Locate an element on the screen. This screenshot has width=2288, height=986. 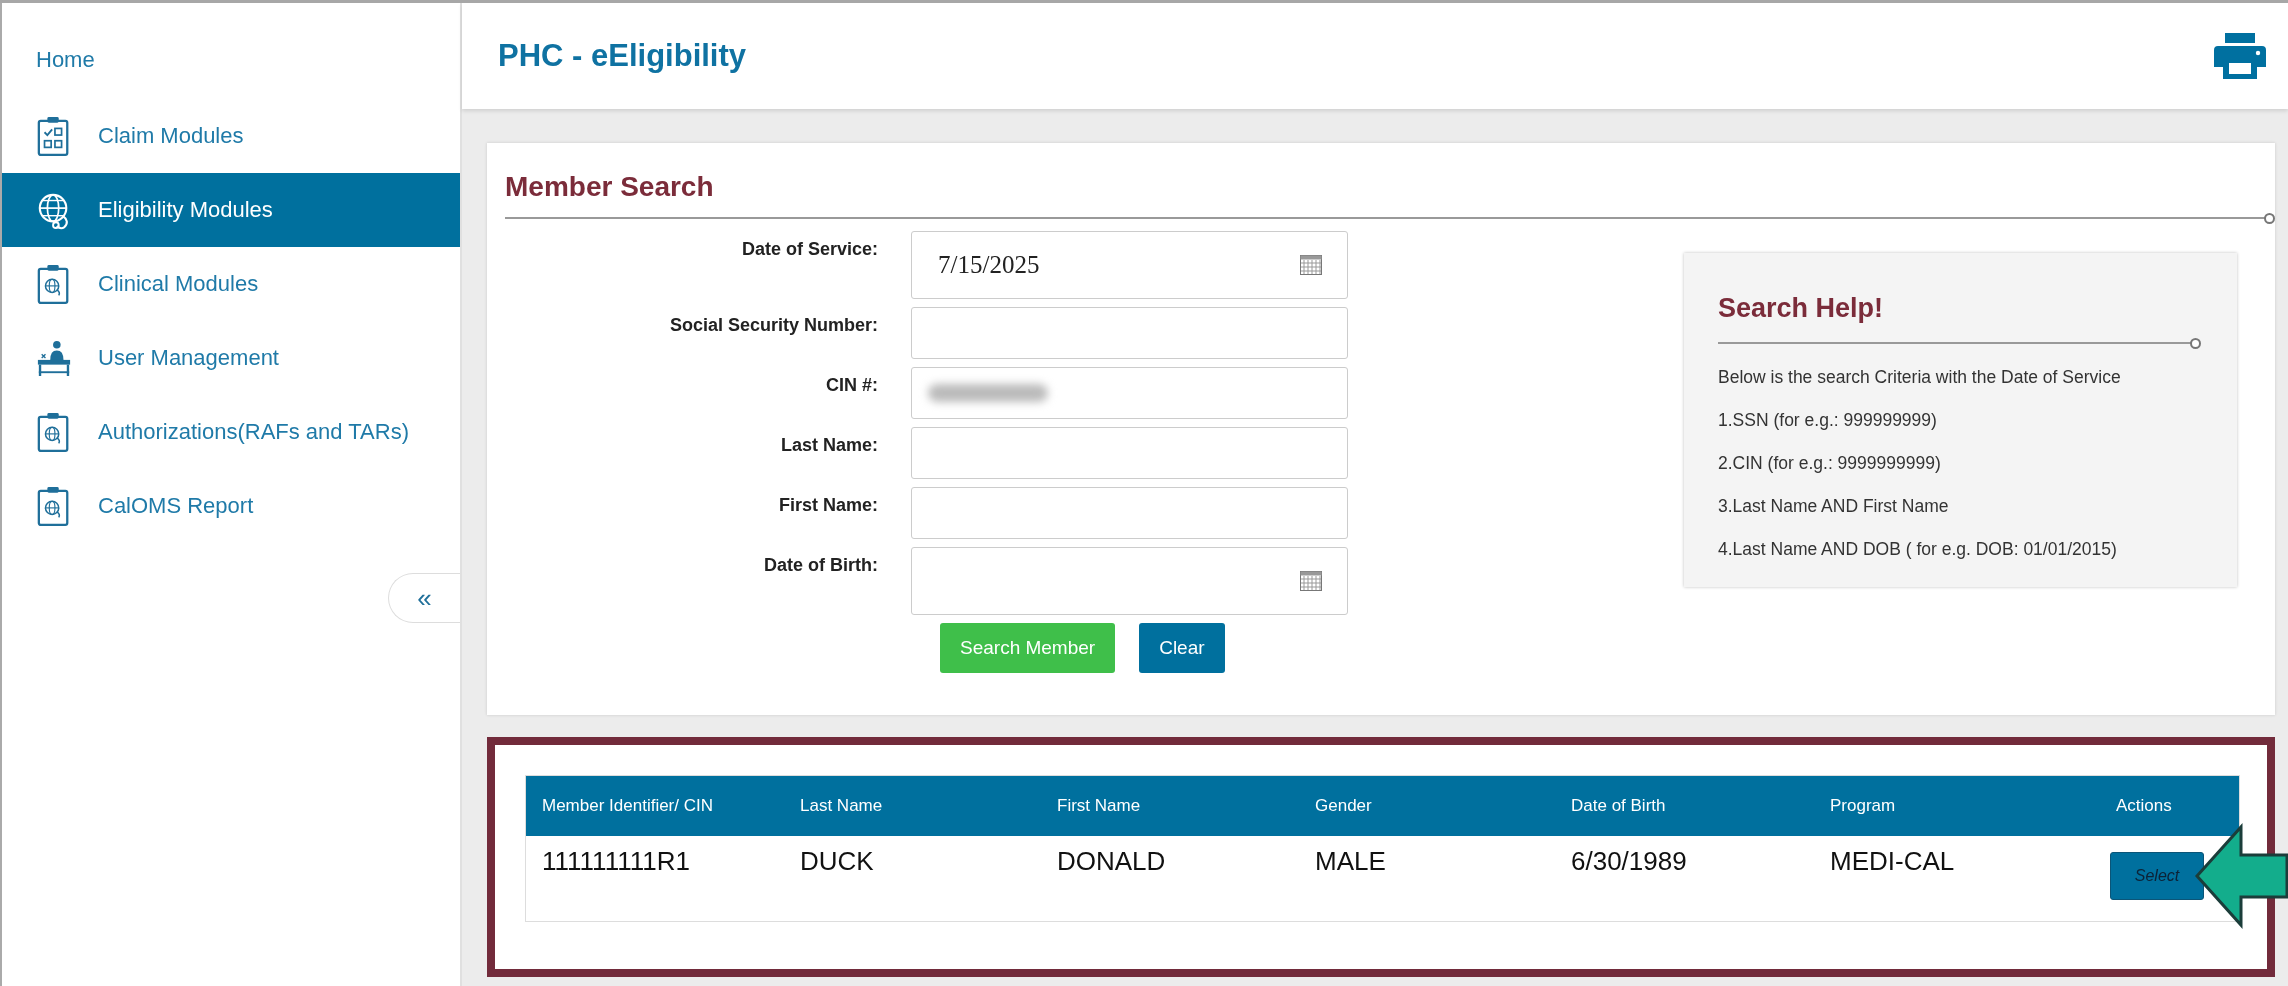
column-header: Program is located at coordinates (1863, 806).